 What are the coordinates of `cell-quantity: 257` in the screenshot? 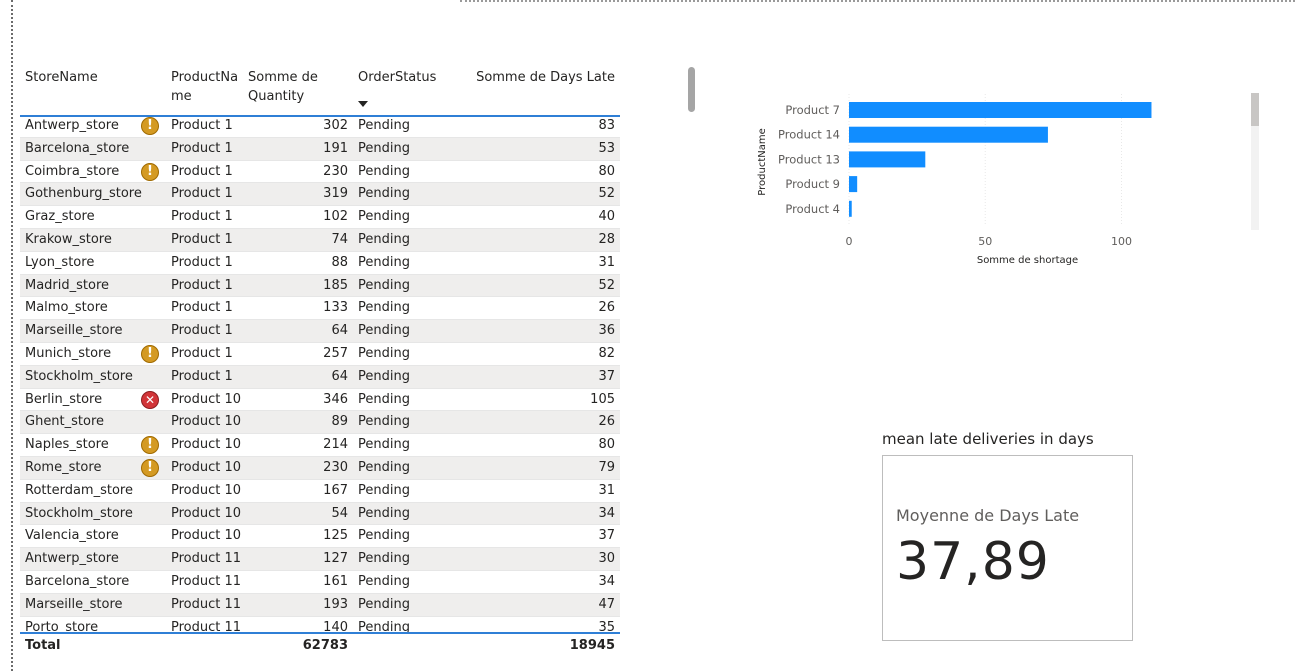 It's located at (335, 353).